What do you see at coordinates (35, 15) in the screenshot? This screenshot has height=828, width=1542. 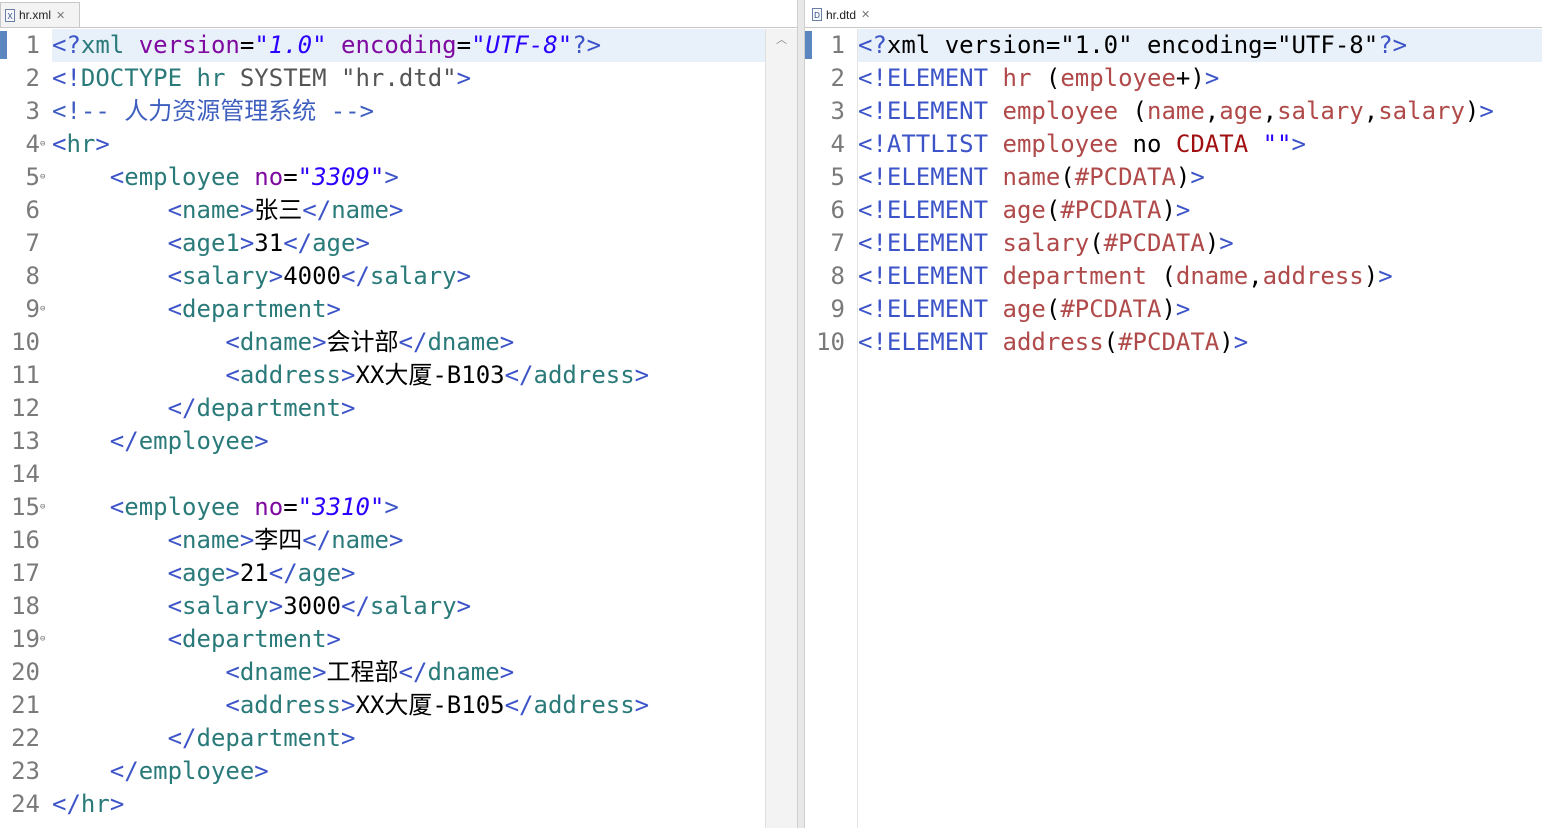 I see `tab-label: hr.xml` at bounding box center [35, 15].